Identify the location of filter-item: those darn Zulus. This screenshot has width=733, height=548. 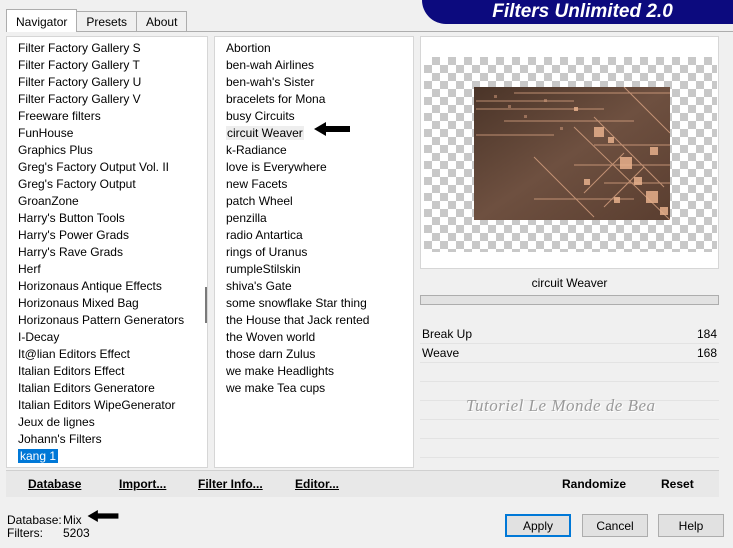
(314, 354).